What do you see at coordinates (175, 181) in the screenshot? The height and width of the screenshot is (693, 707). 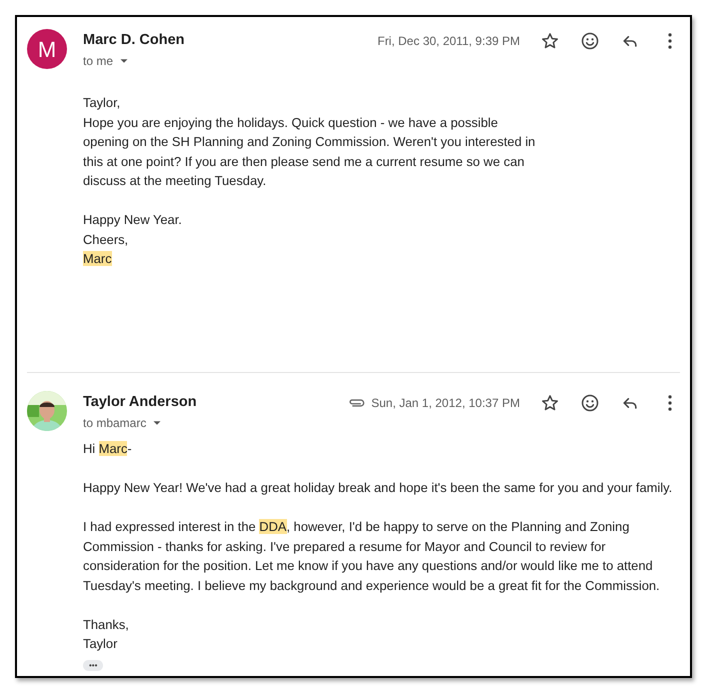 I see `body-text-line: discuss at the meeting Tuesday.` at bounding box center [175, 181].